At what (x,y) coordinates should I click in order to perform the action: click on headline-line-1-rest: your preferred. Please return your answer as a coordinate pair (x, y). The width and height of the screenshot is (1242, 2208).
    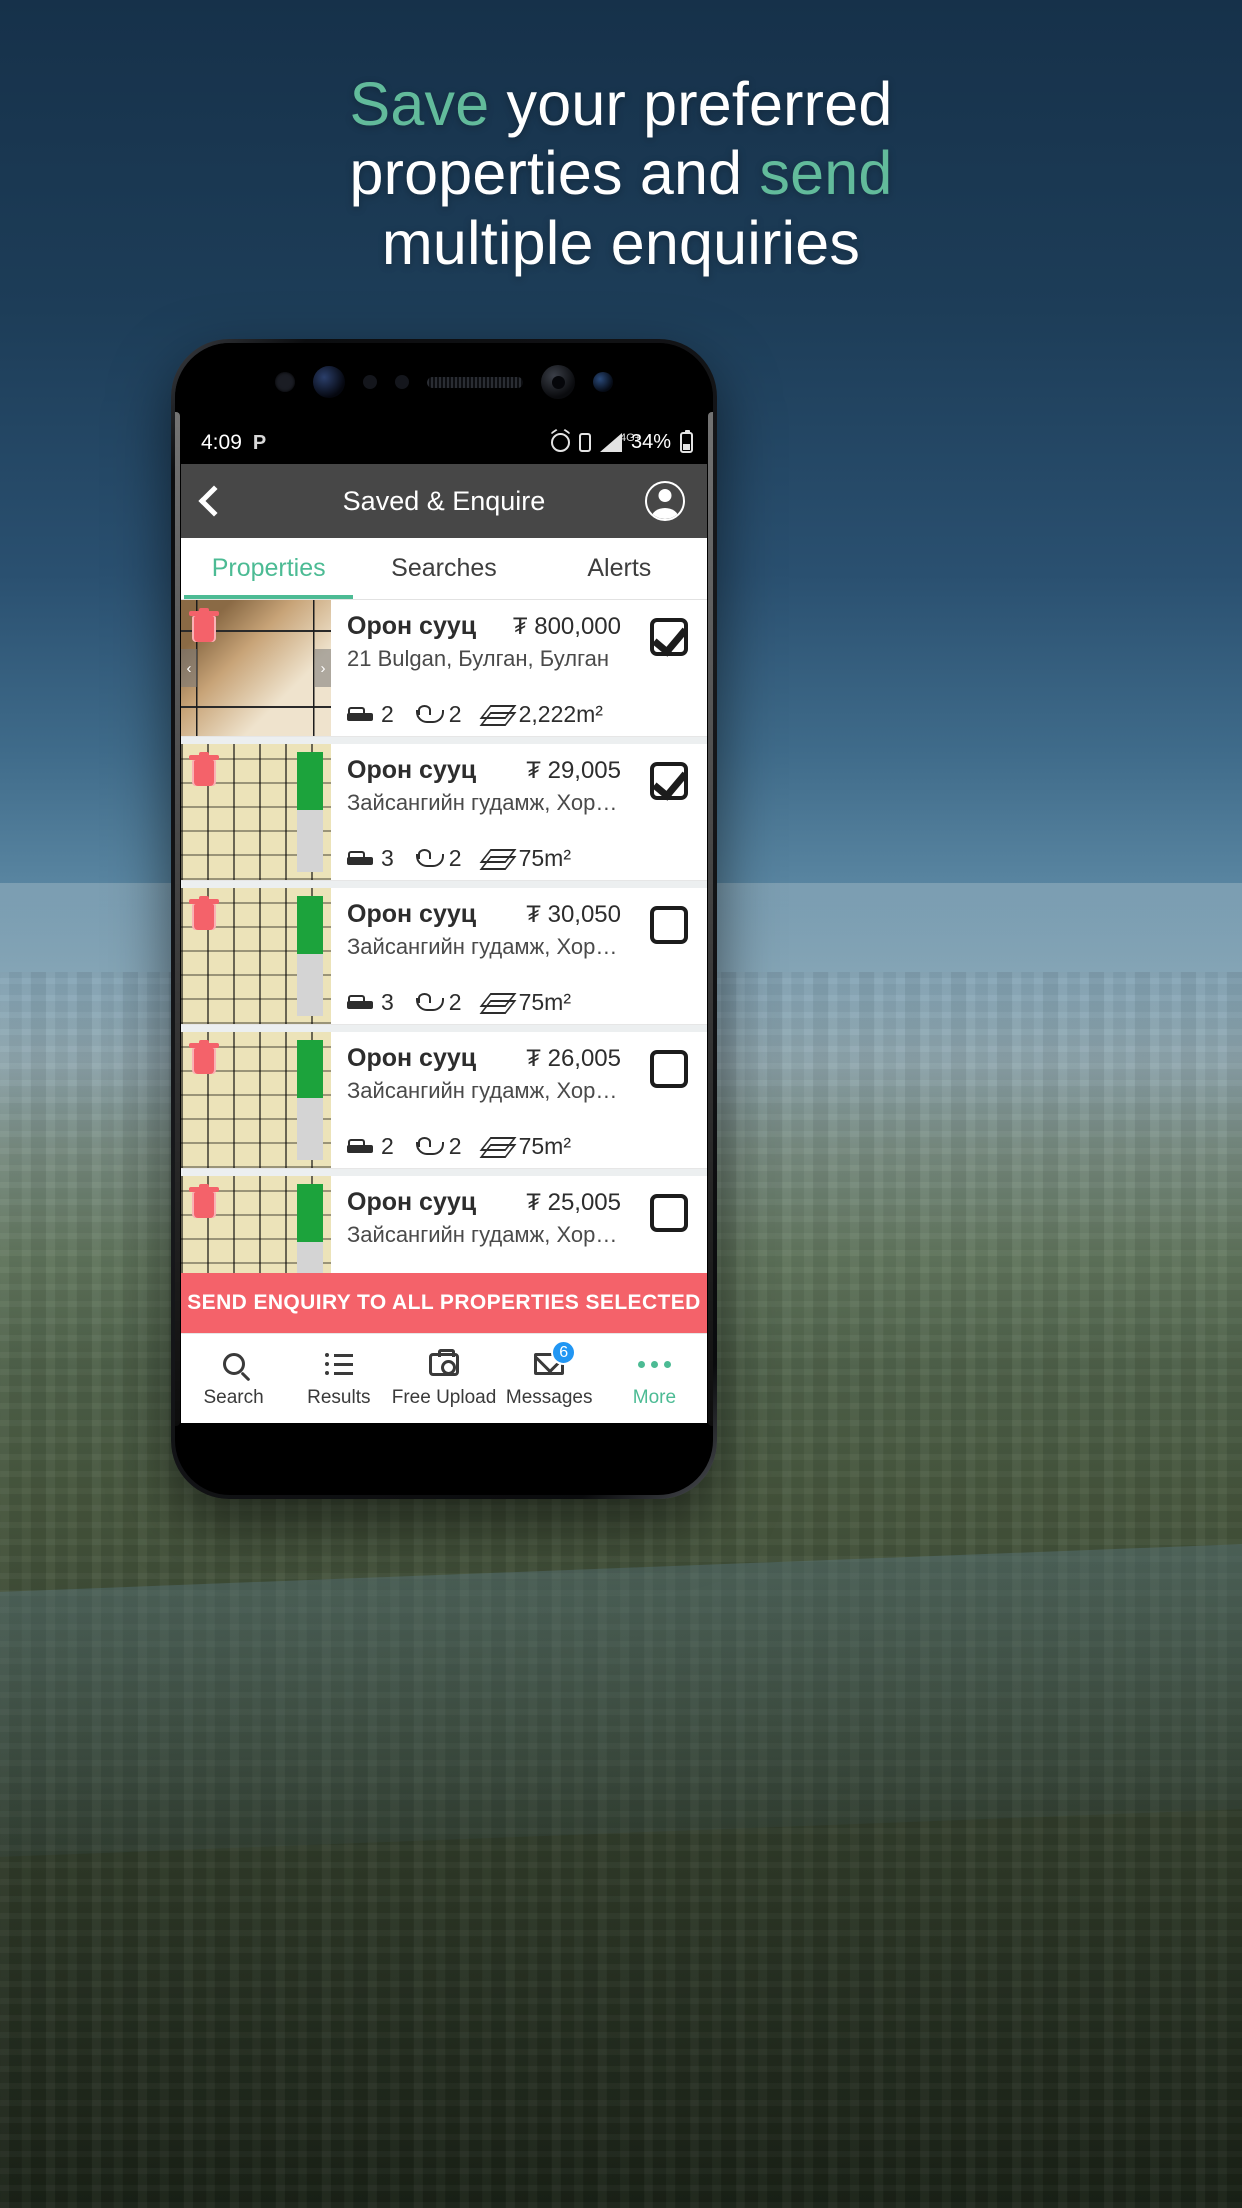
    Looking at the image, I should click on (691, 104).